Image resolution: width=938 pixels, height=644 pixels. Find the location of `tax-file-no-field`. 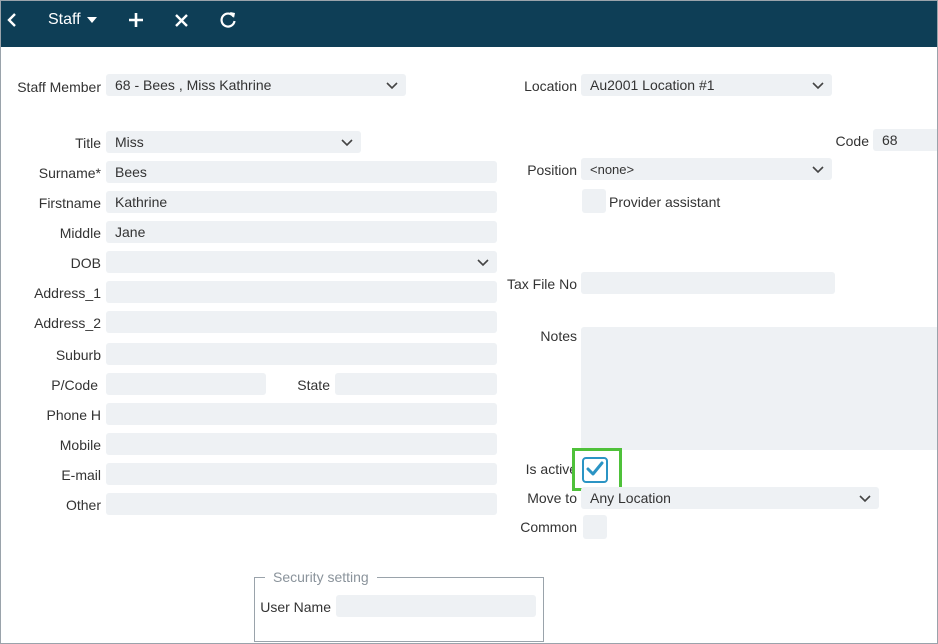

tax-file-no-field is located at coordinates (708, 283).